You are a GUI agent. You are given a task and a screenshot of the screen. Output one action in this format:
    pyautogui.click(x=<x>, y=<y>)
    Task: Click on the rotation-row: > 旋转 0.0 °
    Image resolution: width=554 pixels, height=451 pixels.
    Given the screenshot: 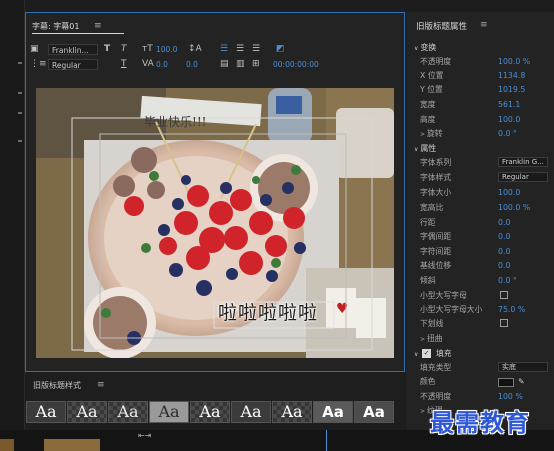 What is the action you would take?
    pyautogui.click(x=480, y=133)
    